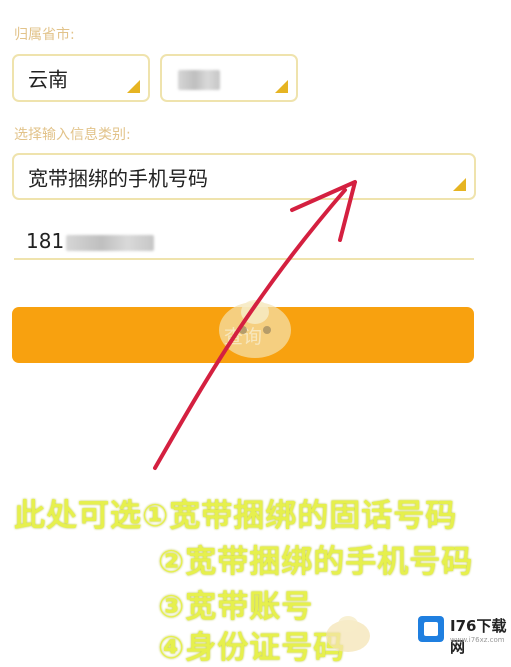  What do you see at coordinates (236, 516) in the screenshot?
I see `callout-line-1: 此处可选①宽带捆绑的固话号码` at bounding box center [236, 516].